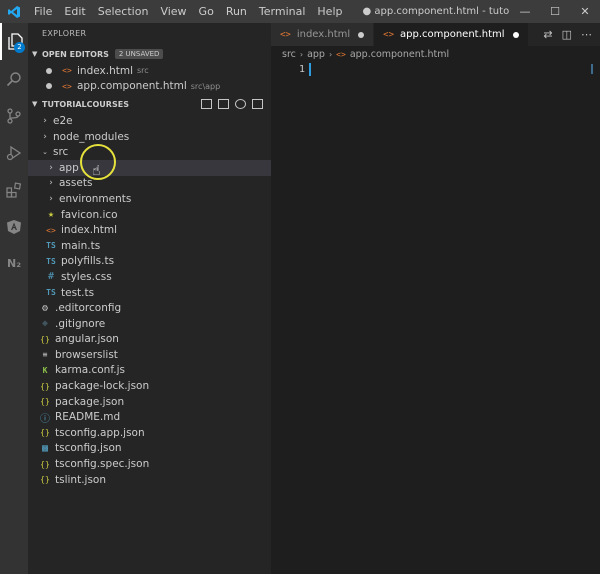 Image resolution: width=600 pixels, height=574 pixels. What do you see at coordinates (123, 11) in the screenshot?
I see `menu-selection: Selection` at bounding box center [123, 11].